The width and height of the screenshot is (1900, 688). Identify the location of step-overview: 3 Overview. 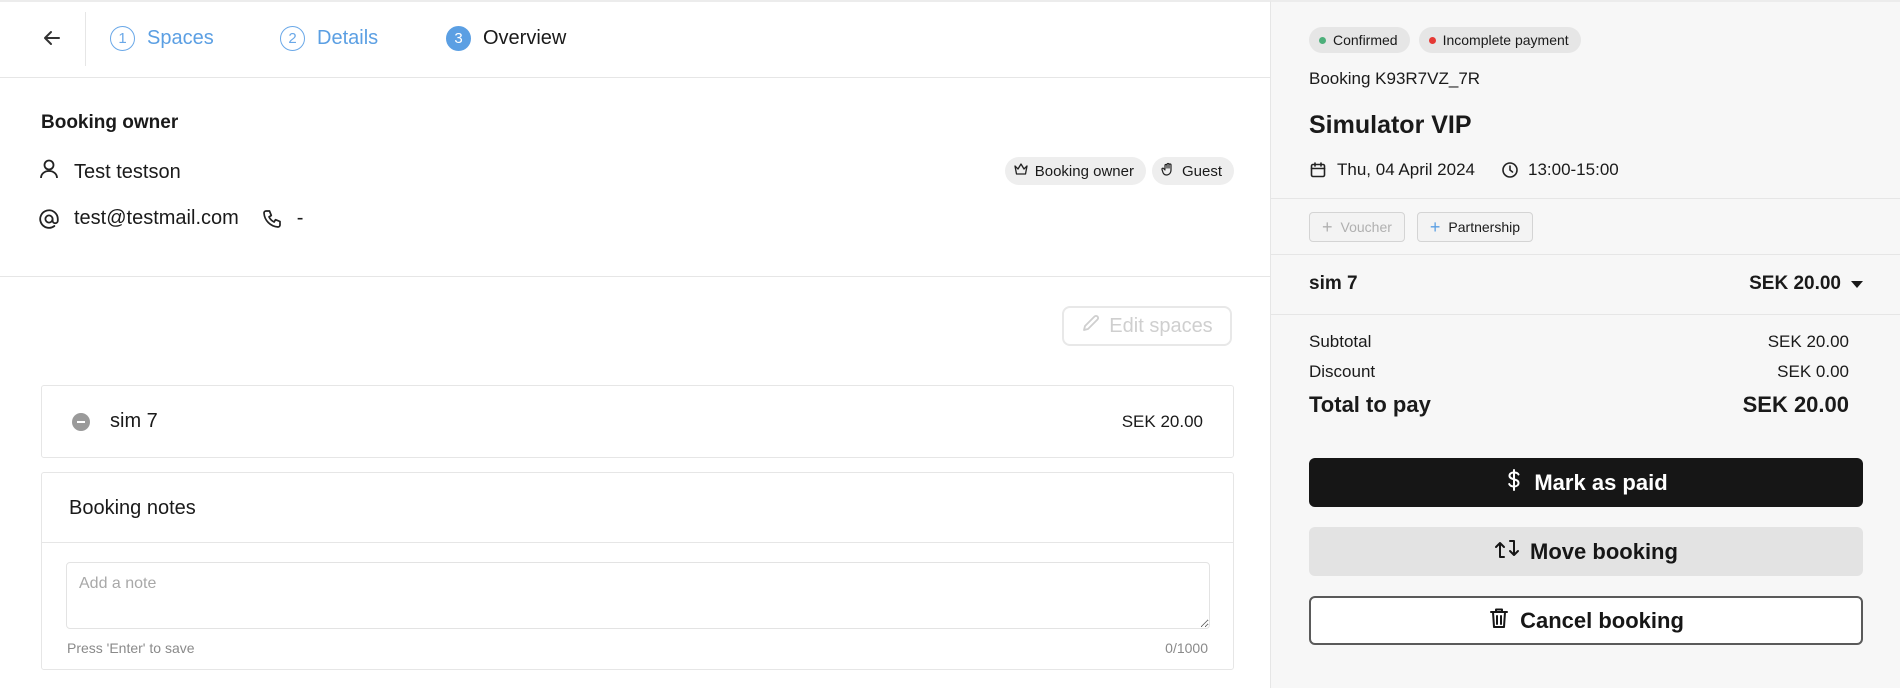
(506, 38).